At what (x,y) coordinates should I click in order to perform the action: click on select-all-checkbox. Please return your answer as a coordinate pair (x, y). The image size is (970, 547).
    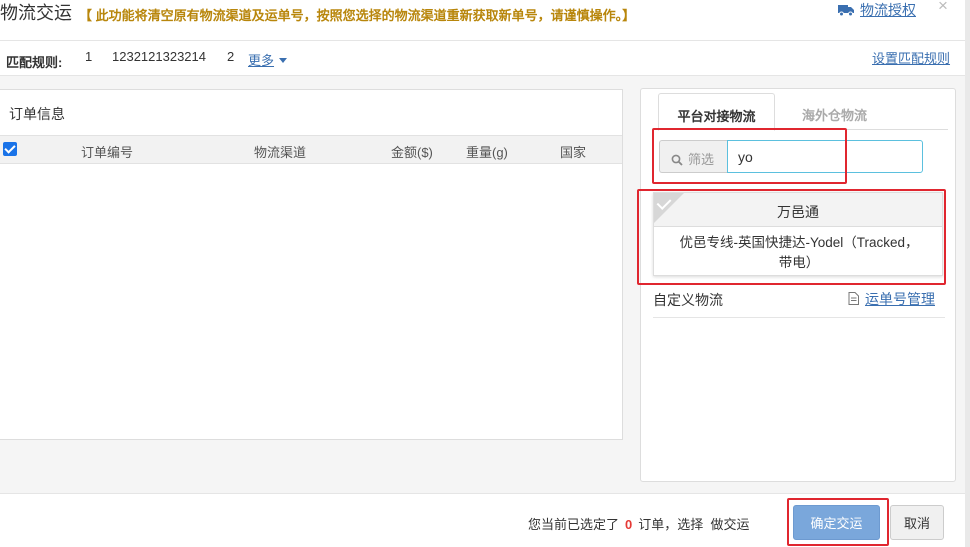
    Looking at the image, I should click on (10, 149).